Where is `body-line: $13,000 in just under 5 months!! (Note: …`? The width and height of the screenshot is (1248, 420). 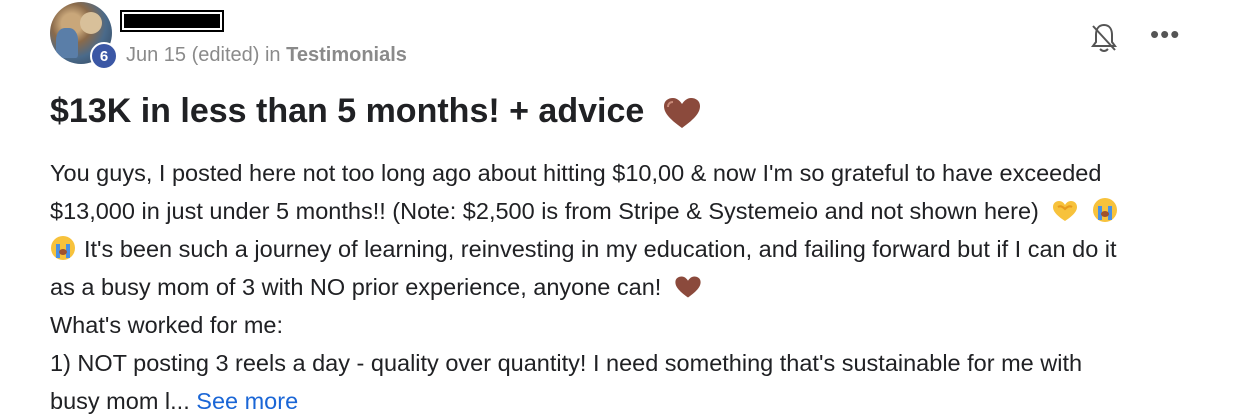 body-line: $13,000 in just under 5 months!! (Note: … is located at coordinates (630, 211).